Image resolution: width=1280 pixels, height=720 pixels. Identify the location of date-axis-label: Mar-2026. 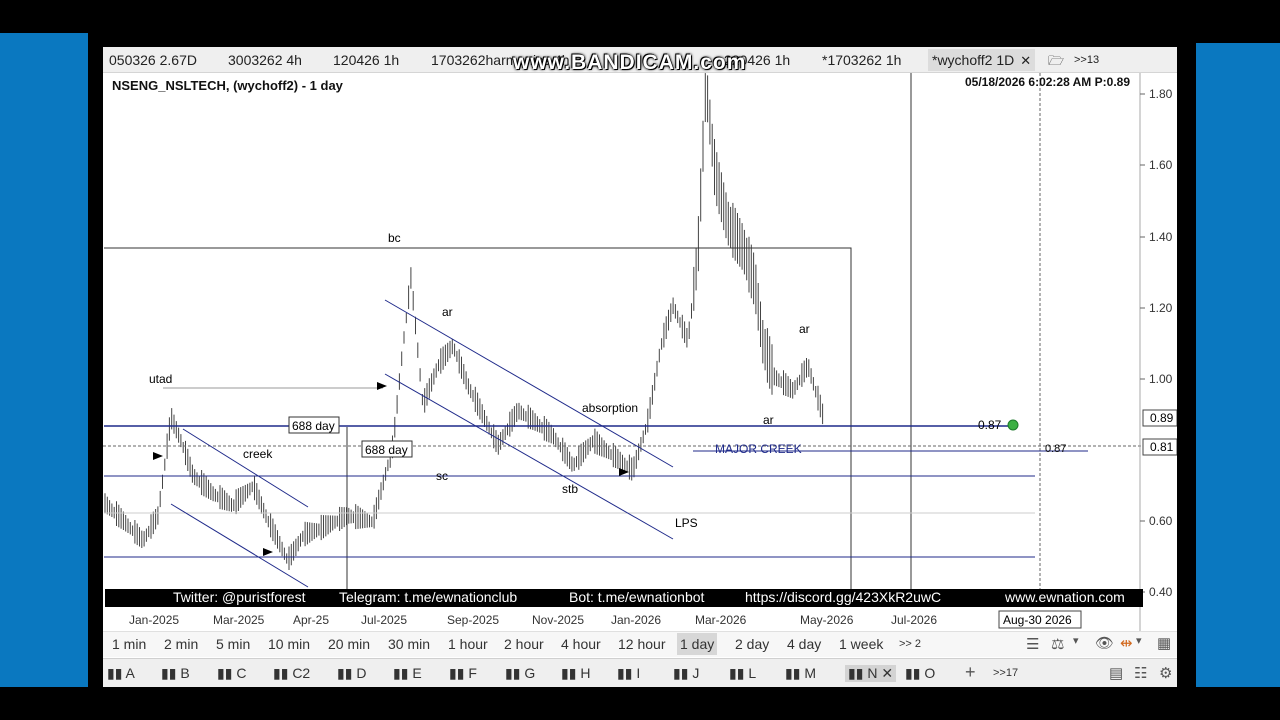
(721, 620).